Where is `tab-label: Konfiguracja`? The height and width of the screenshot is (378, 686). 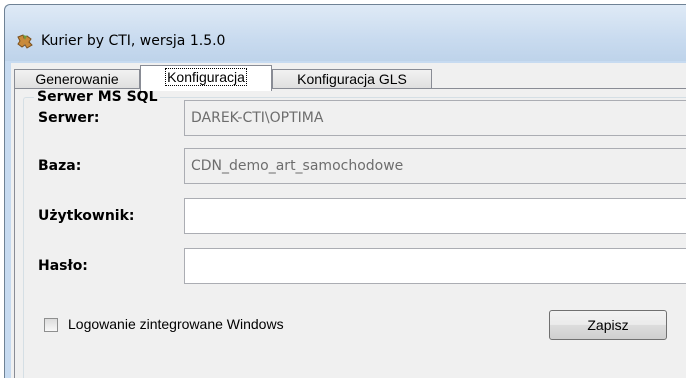
tab-label: Konfiguracja is located at coordinates (206, 77).